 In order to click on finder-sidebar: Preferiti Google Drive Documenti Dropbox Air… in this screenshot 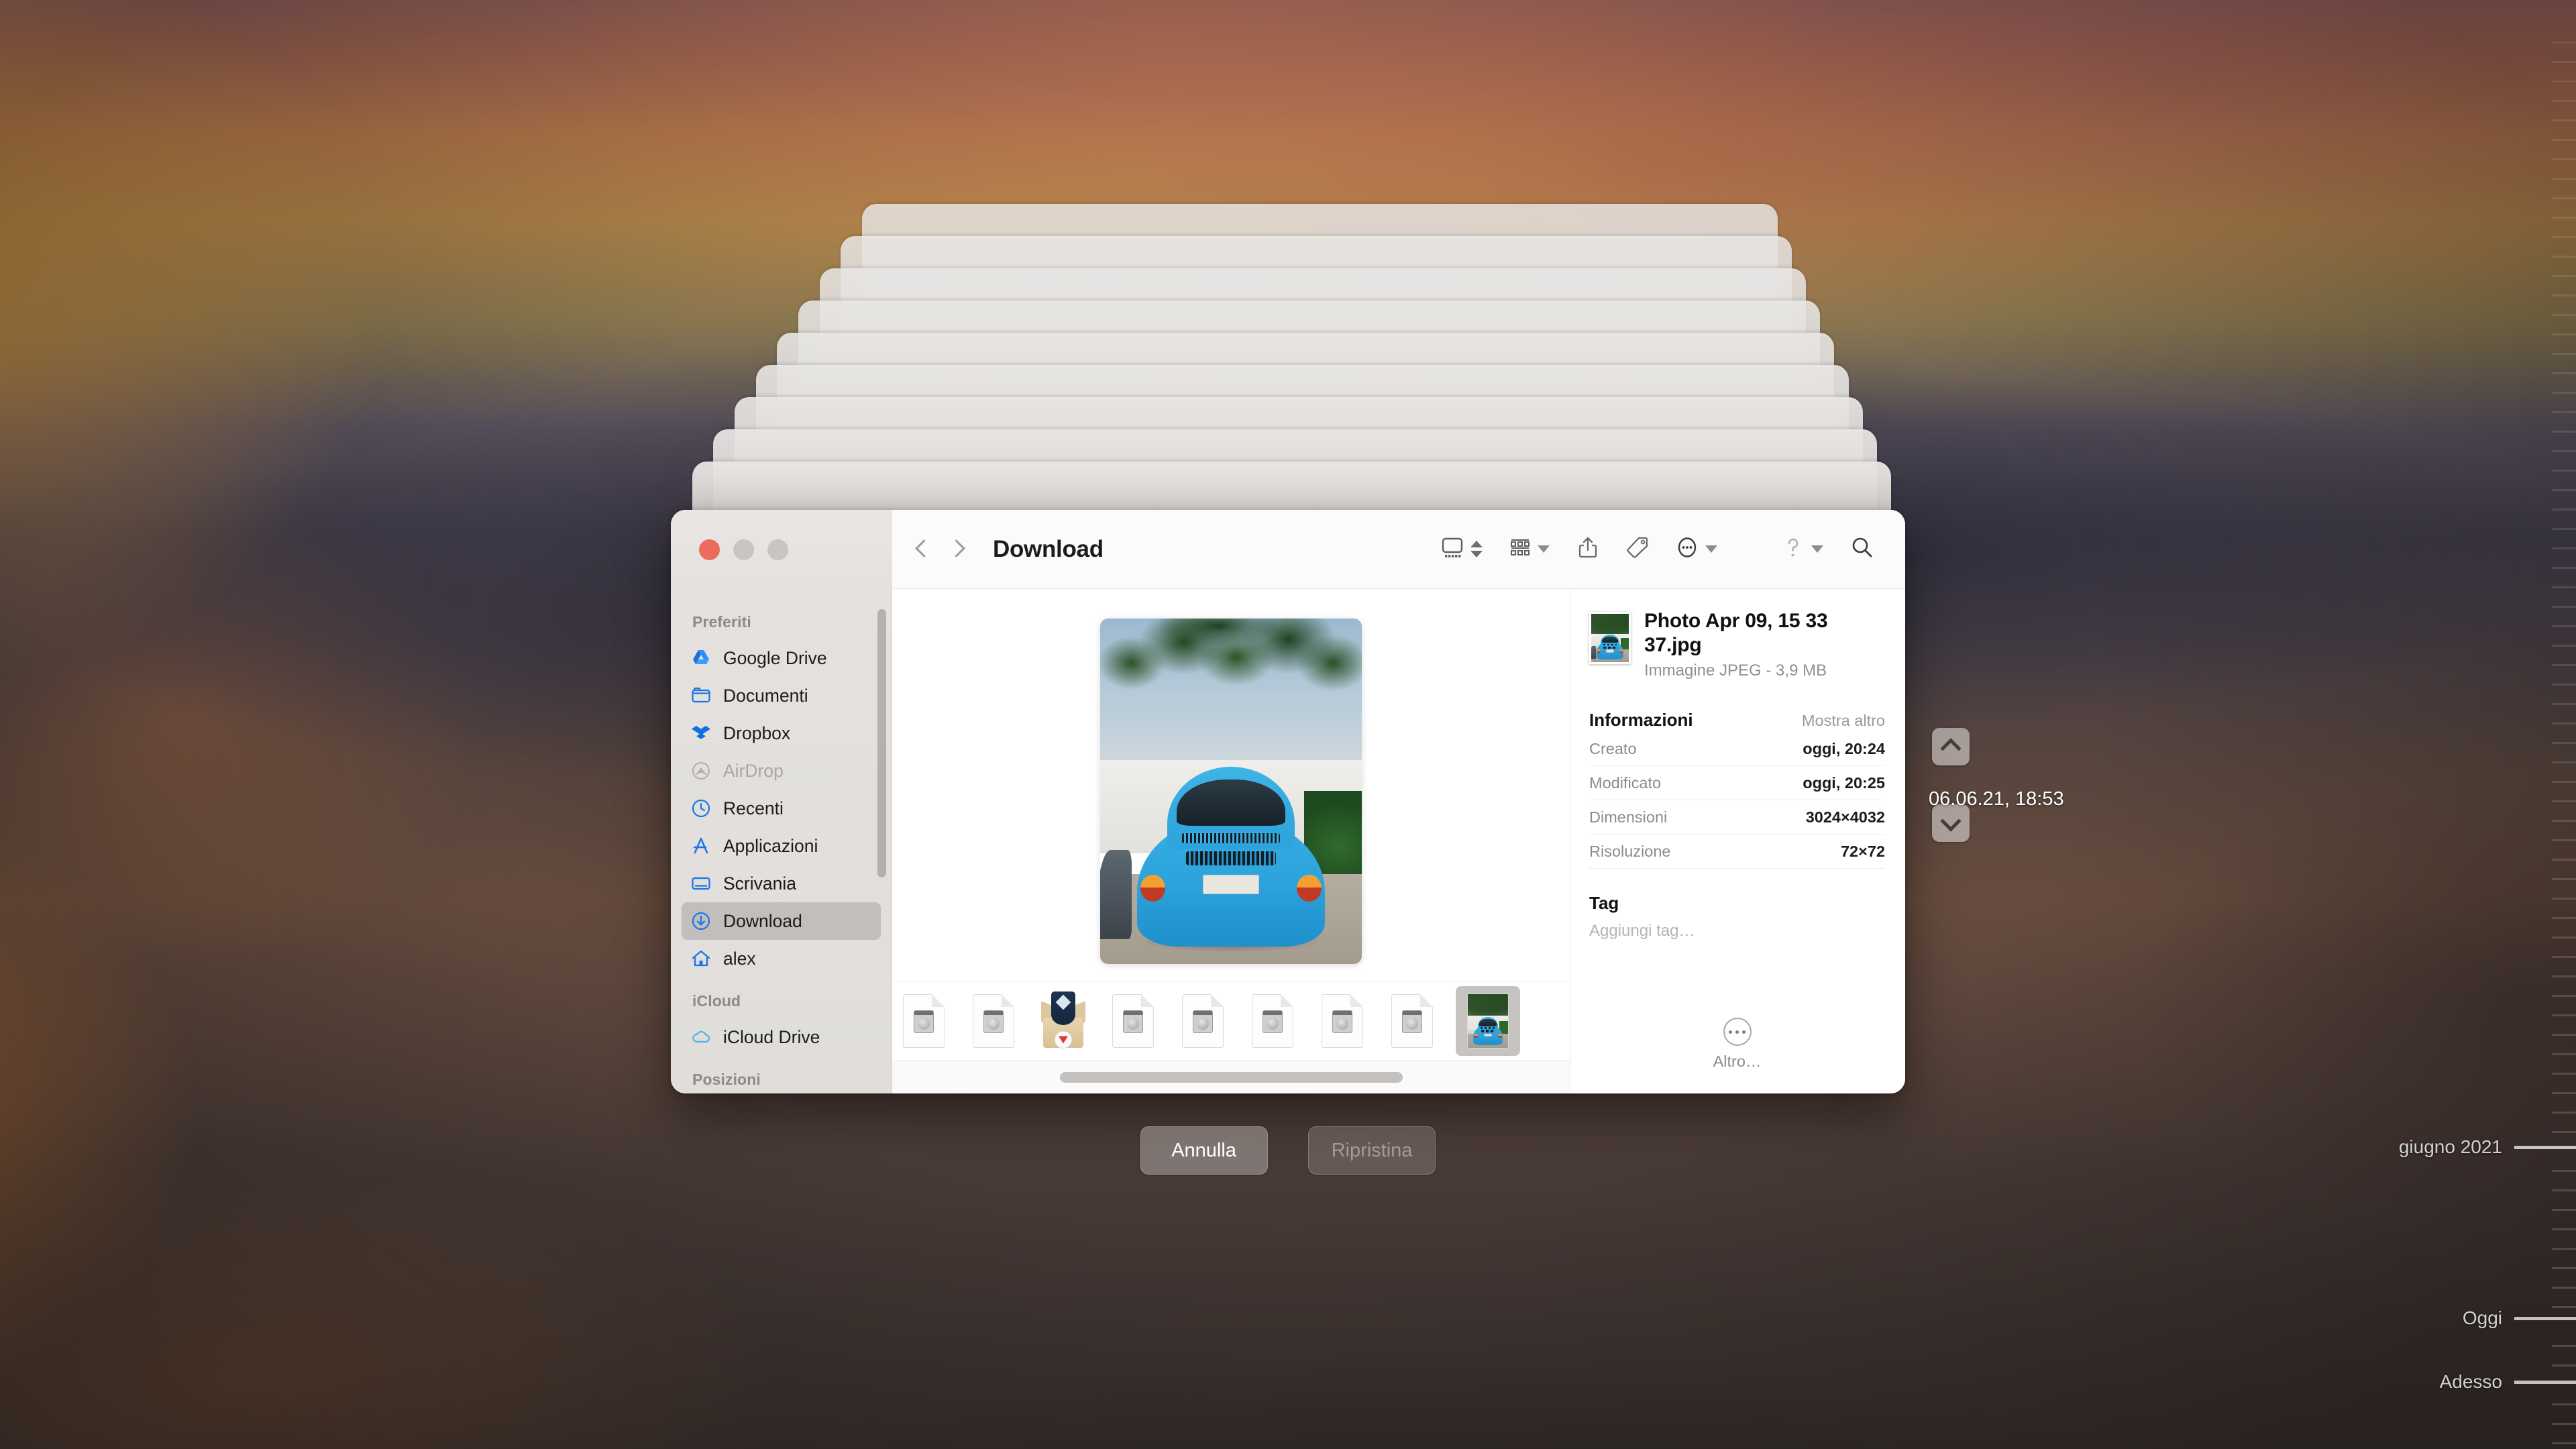, I will do `click(781, 841)`.